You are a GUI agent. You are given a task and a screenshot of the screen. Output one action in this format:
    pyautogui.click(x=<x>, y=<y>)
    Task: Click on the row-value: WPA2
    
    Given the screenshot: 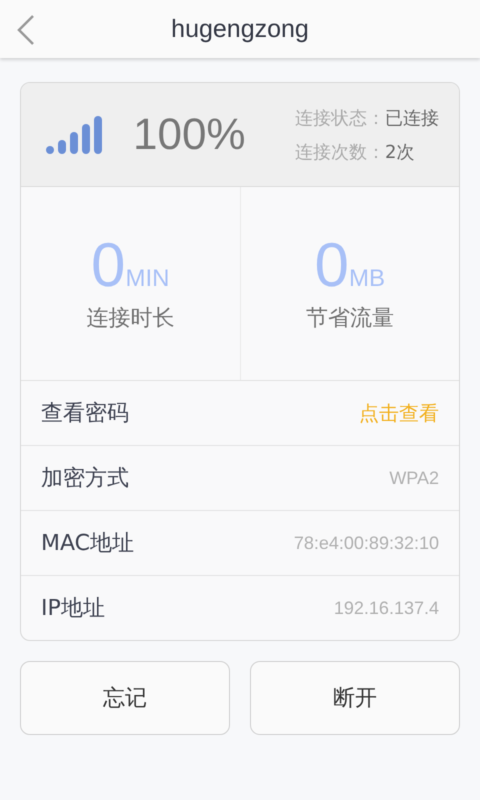 What is the action you would take?
    pyautogui.click(x=414, y=478)
    